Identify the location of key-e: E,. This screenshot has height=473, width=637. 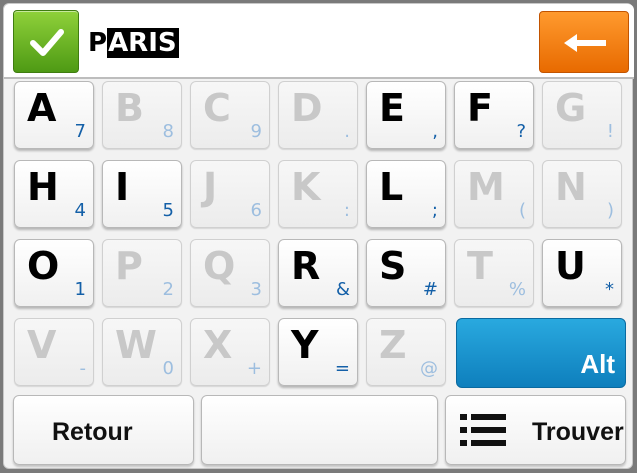
(406, 115).